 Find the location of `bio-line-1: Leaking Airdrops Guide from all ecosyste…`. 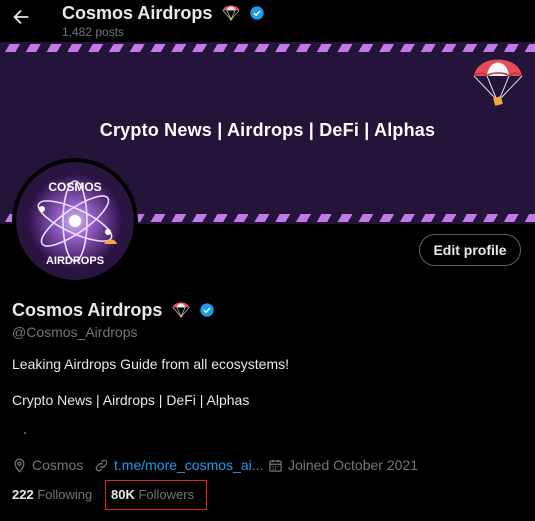

bio-line-1: Leaking Airdrops Guide from all ecosyste… is located at coordinates (151, 364).